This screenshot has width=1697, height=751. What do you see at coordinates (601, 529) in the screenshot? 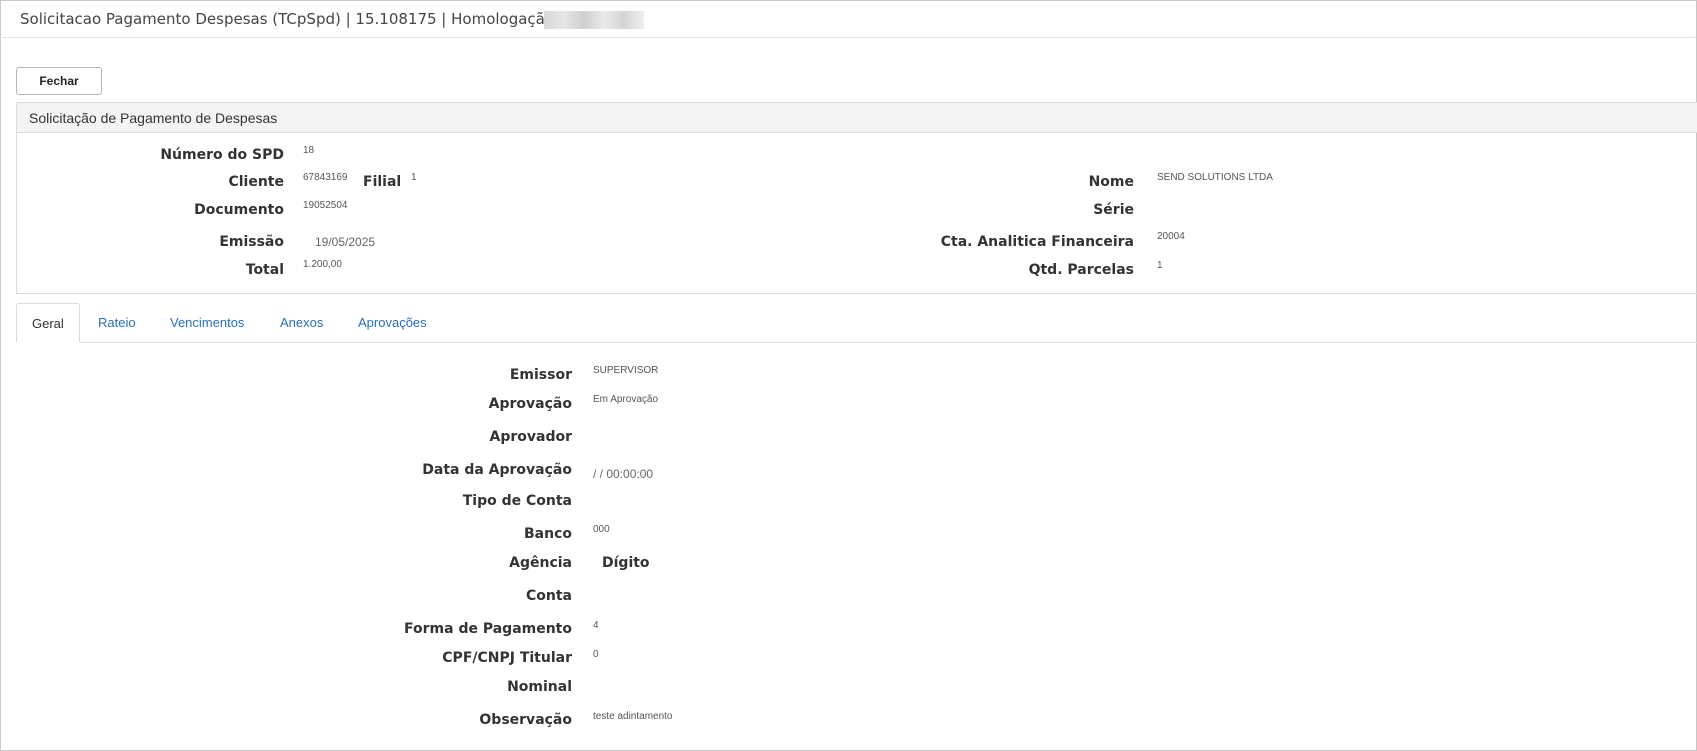
I see `banco-value: 000` at bounding box center [601, 529].